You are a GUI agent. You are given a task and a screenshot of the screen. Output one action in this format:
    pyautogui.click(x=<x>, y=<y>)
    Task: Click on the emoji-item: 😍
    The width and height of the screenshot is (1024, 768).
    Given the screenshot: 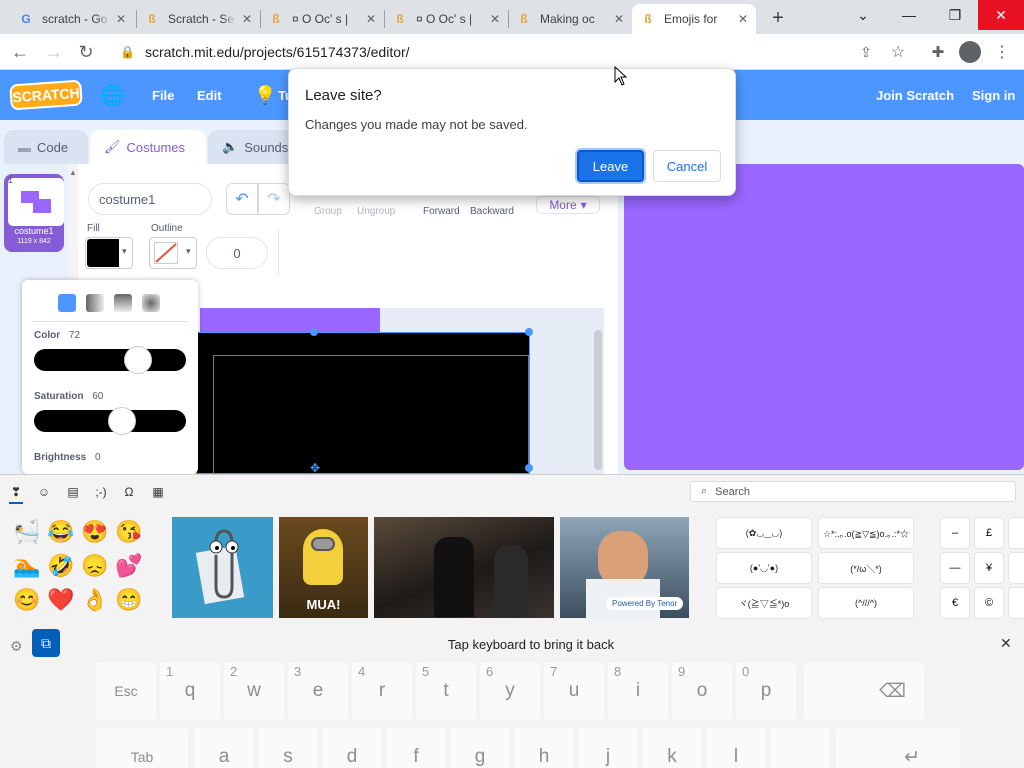 What is the action you would take?
    pyautogui.click(x=95, y=532)
    